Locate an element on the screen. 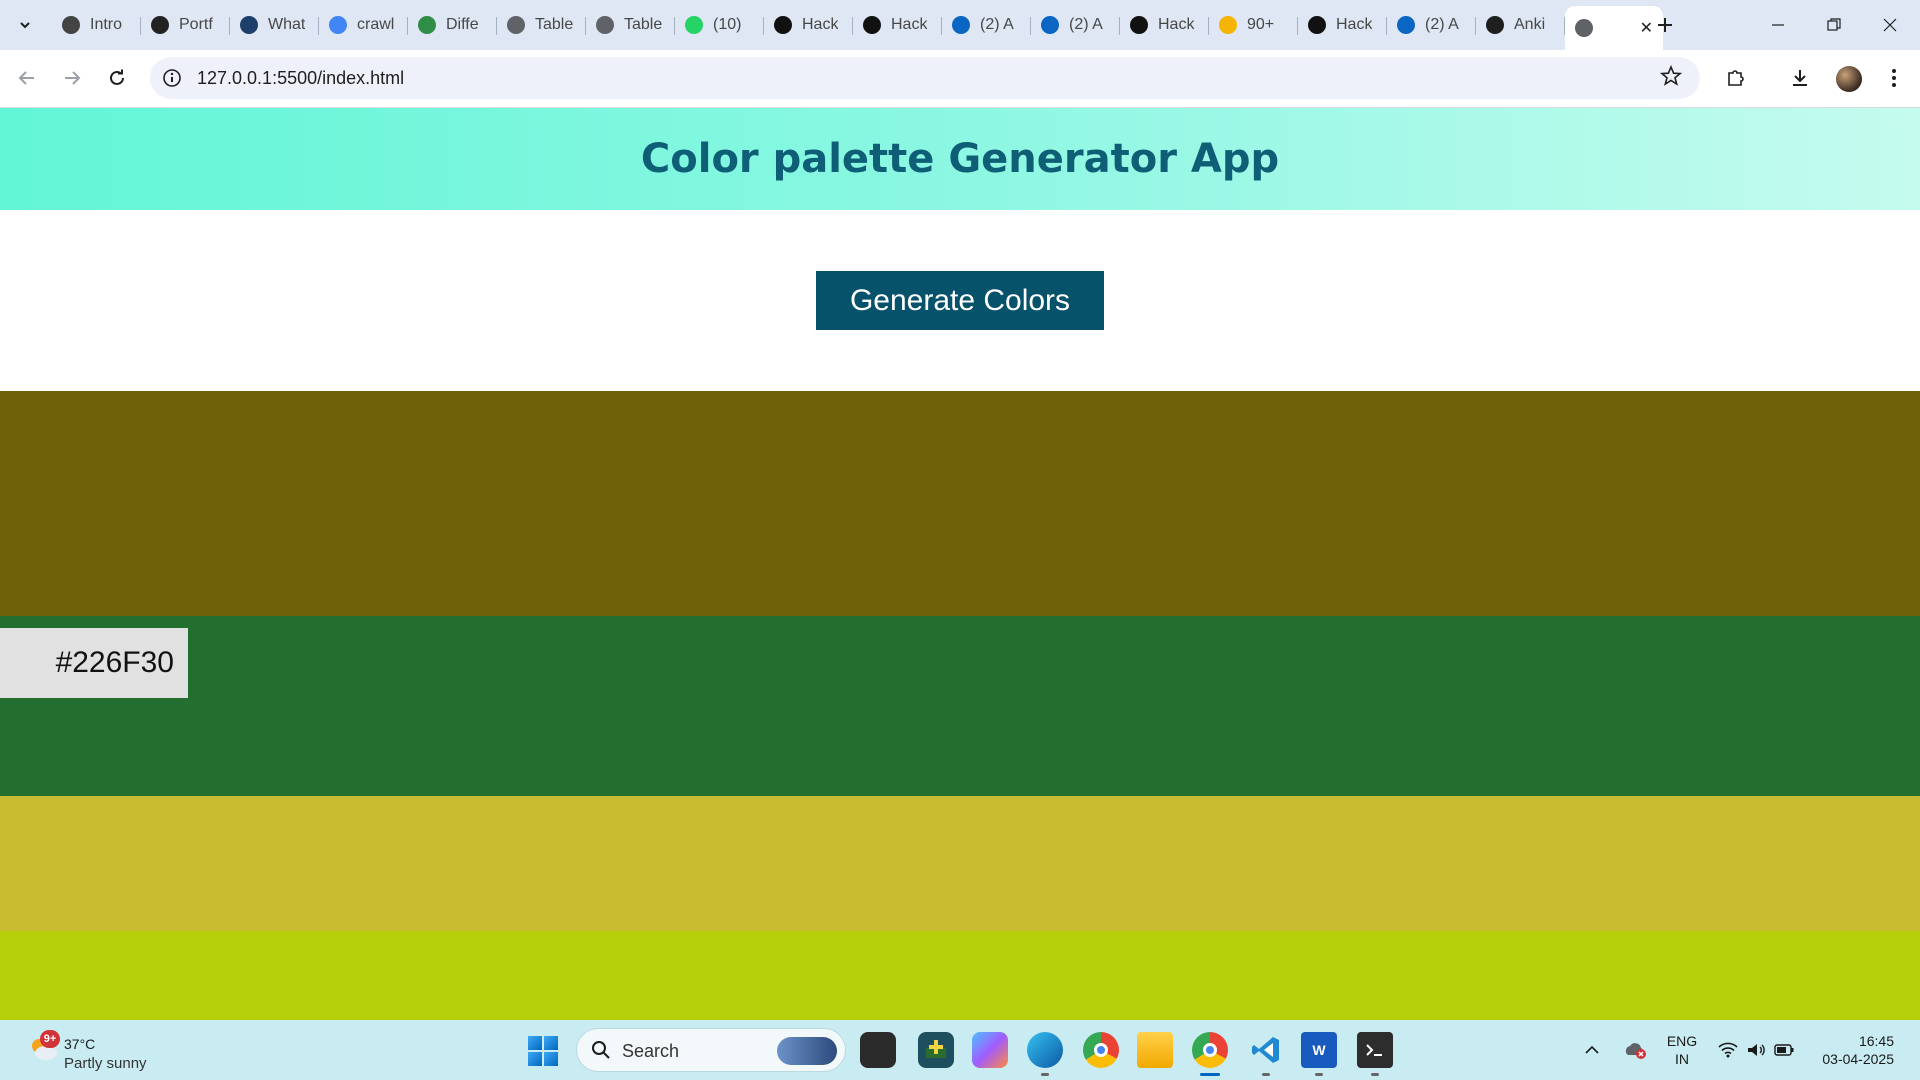 The width and height of the screenshot is (1920, 1080). chevron-down-icon is located at coordinates (25, 25).